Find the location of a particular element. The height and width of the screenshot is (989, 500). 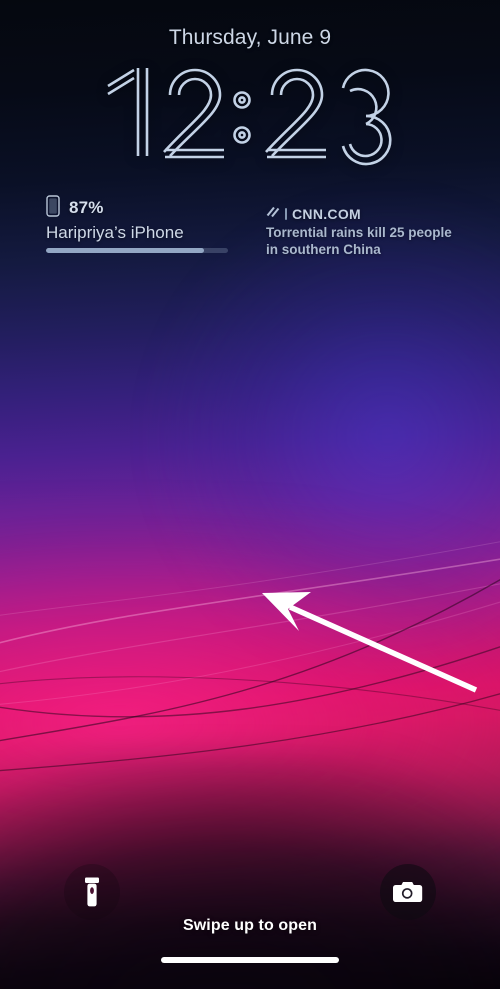

lockscreen-date: Thursday, June 9 is located at coordinates (250, 37).